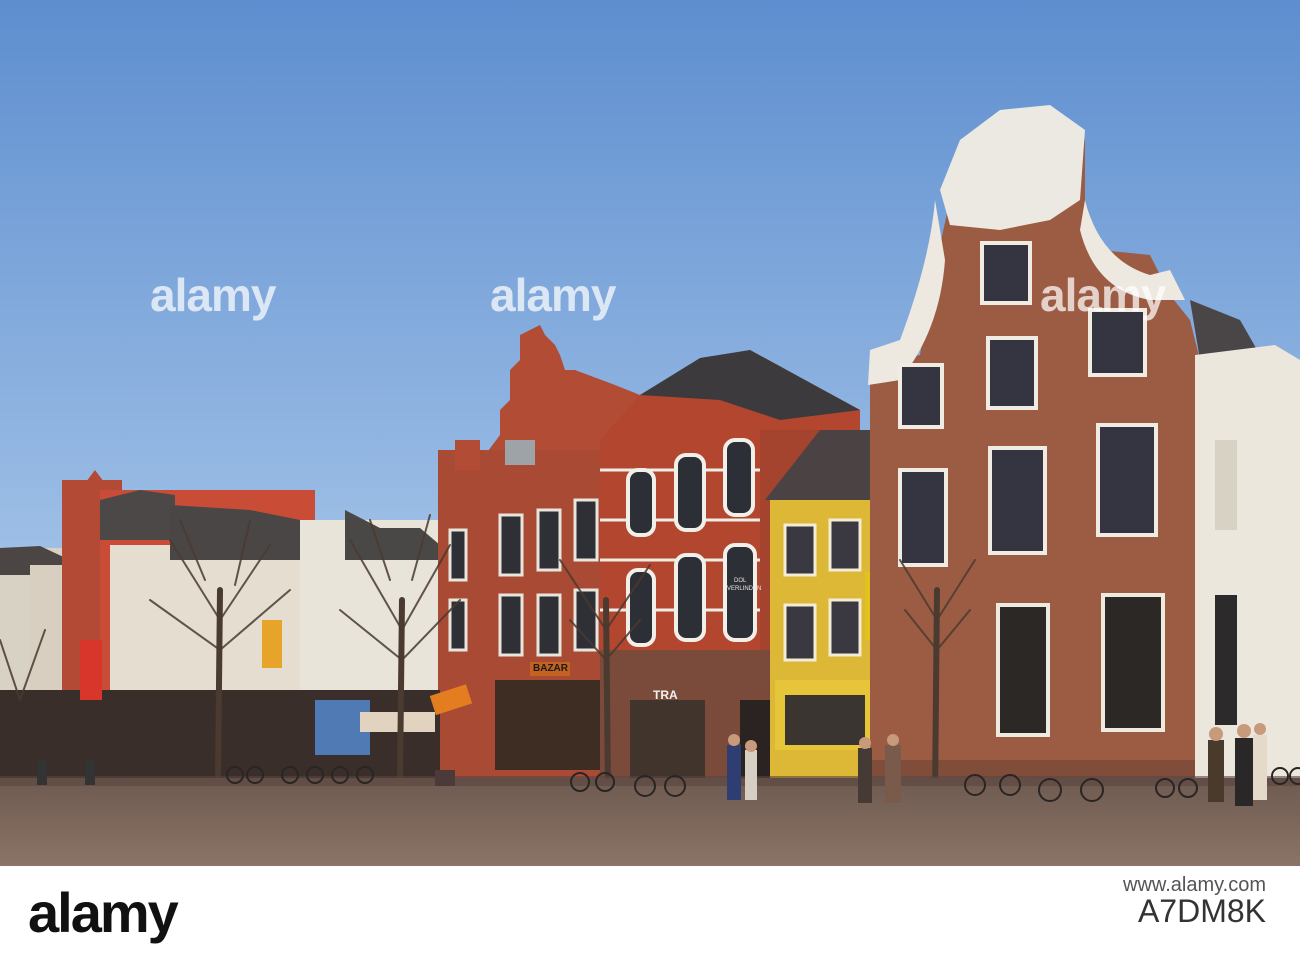 Image resolution: width=1300 pixels, height=954 pixels. What do you see at coordinates (650, 822) in the screenshot?
I see `cobblestone-square` at bounding box center [650, 822].